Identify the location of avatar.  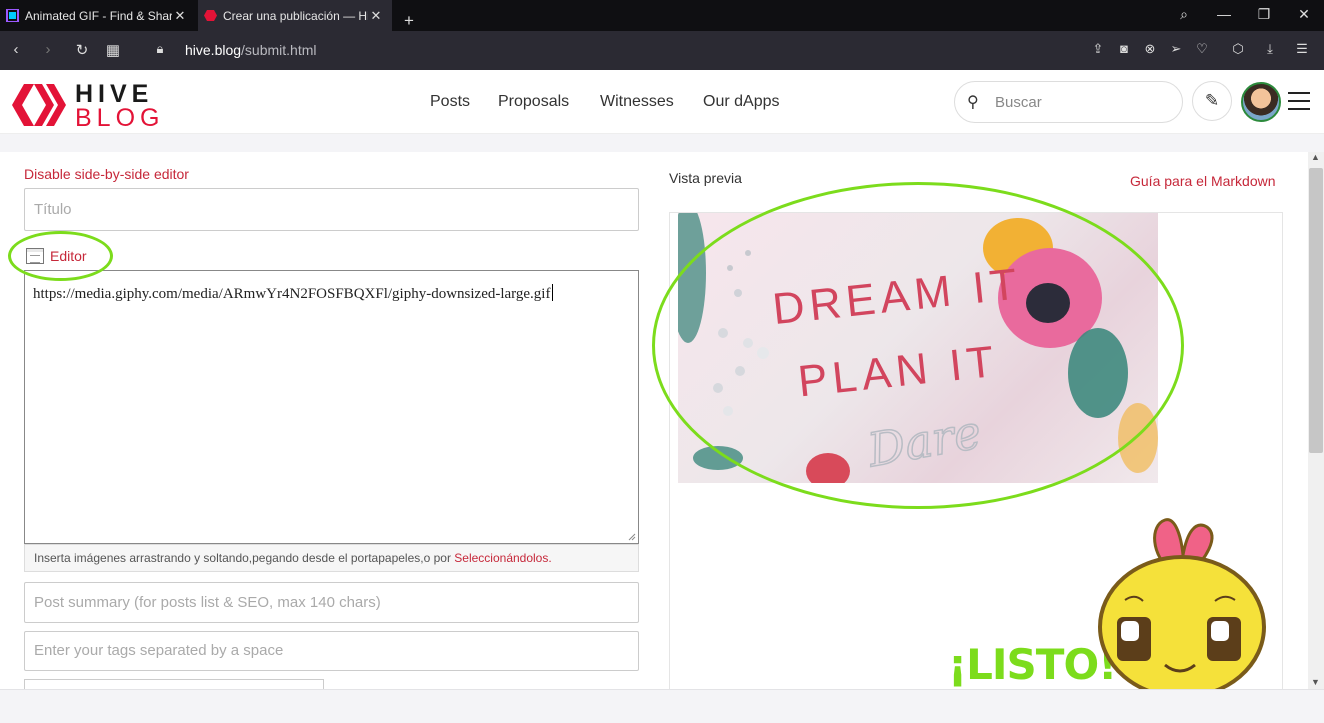
(1261, 102).